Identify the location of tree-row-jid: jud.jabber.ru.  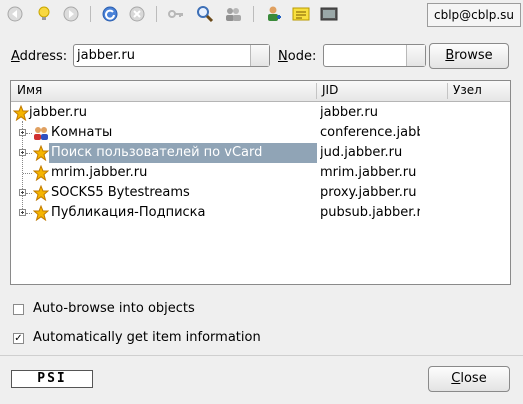
(361, 152).